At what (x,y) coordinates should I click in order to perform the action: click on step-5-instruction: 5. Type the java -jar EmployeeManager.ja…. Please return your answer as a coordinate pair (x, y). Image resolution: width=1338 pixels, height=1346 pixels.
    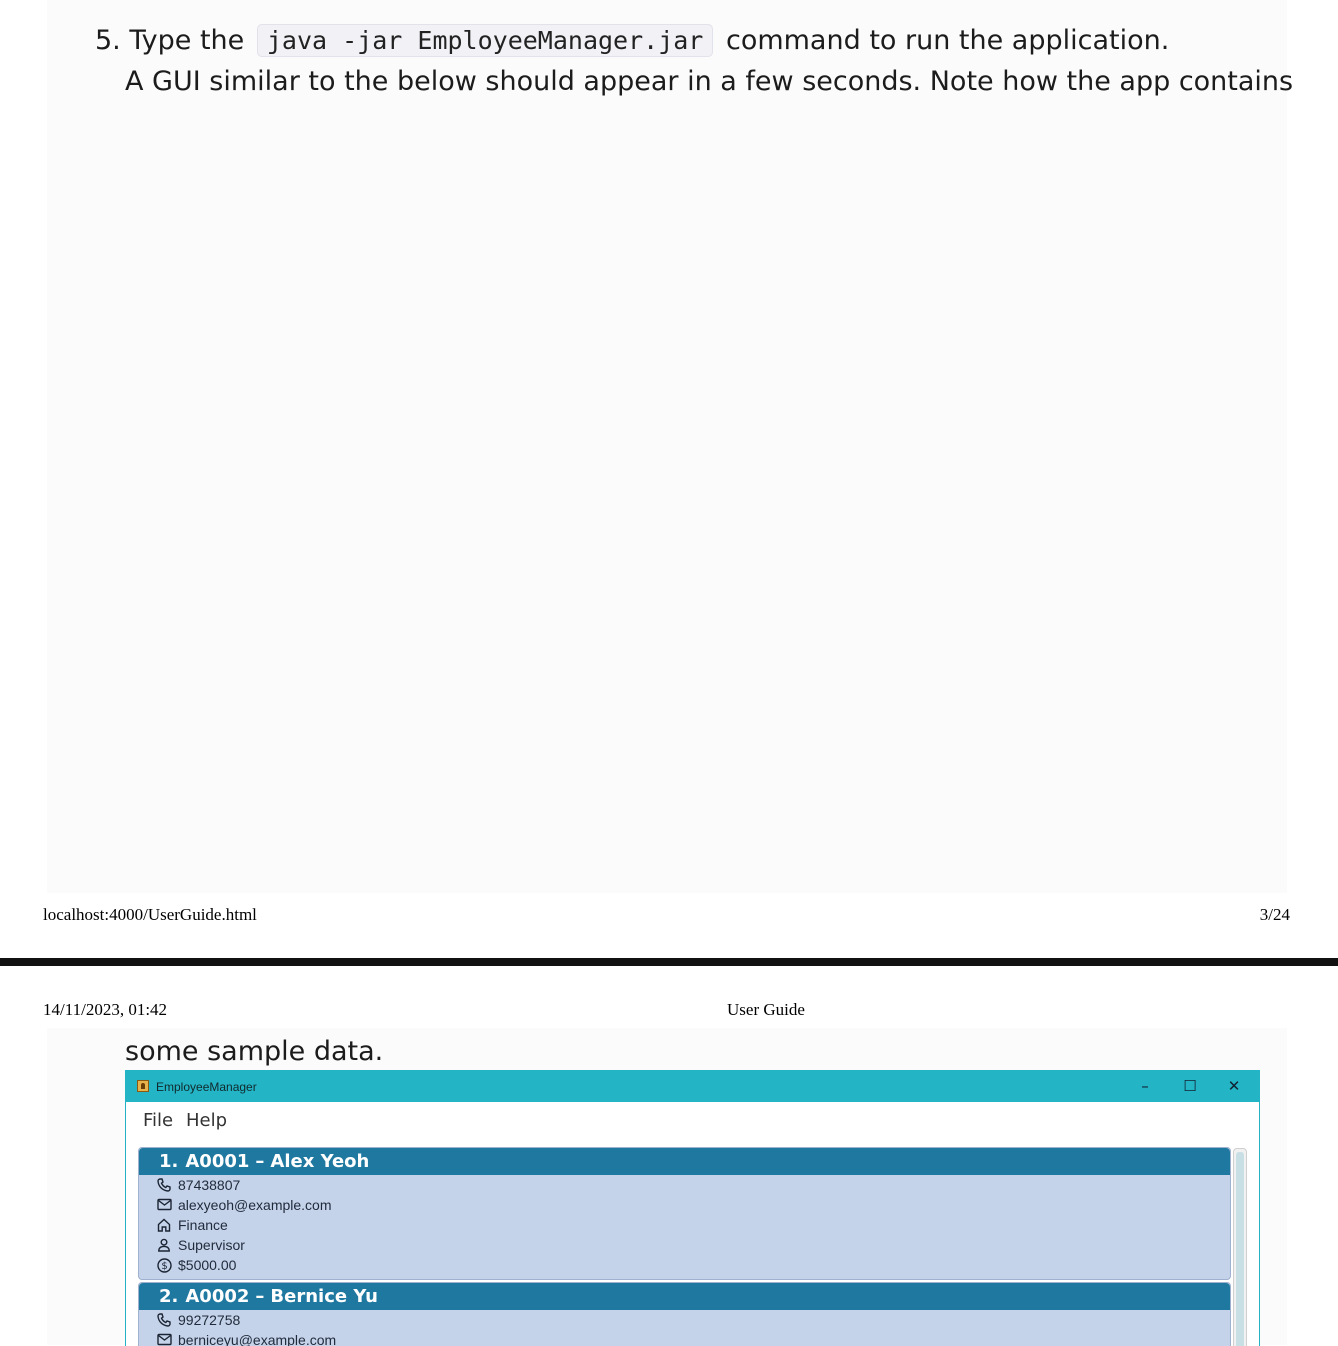
    Looking at the image, I should click on (632, 41).